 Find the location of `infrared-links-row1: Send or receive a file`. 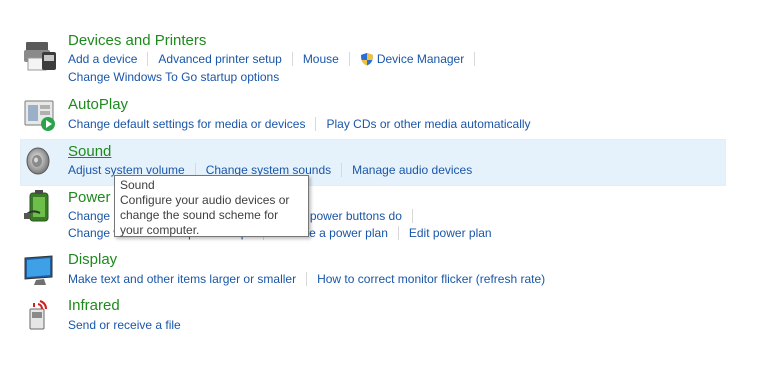

infrared-links-row1: Send or receive a file is located at coordinates (124, 325).